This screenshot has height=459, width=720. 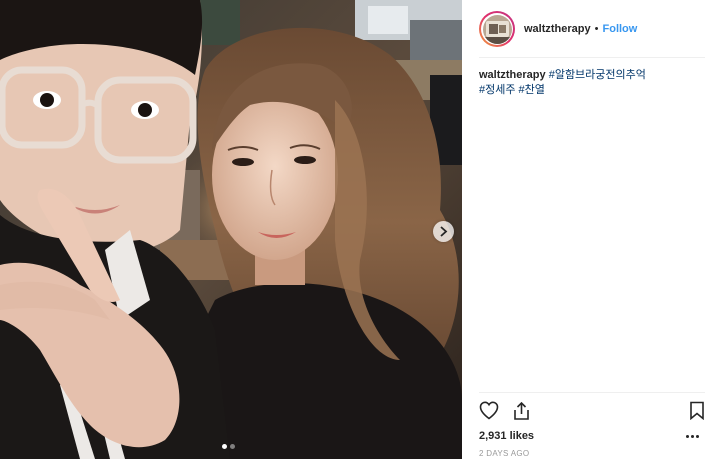 What do you see at coordinates (232, 446) in the screenshot?
I see `carousel-dot` at bounding box center [232, 446].